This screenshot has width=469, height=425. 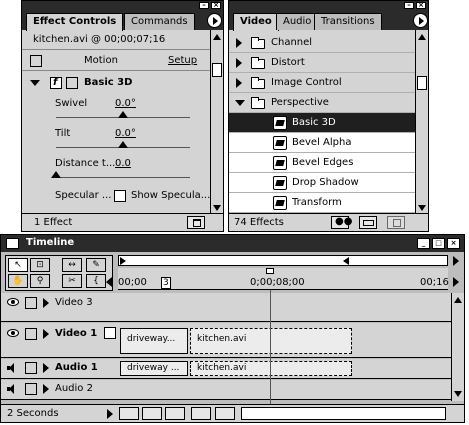 What do you see at coordinates (35, 83) in the screenshot?
I see `collapse-effect-icon` at bounding box center [35, 83].